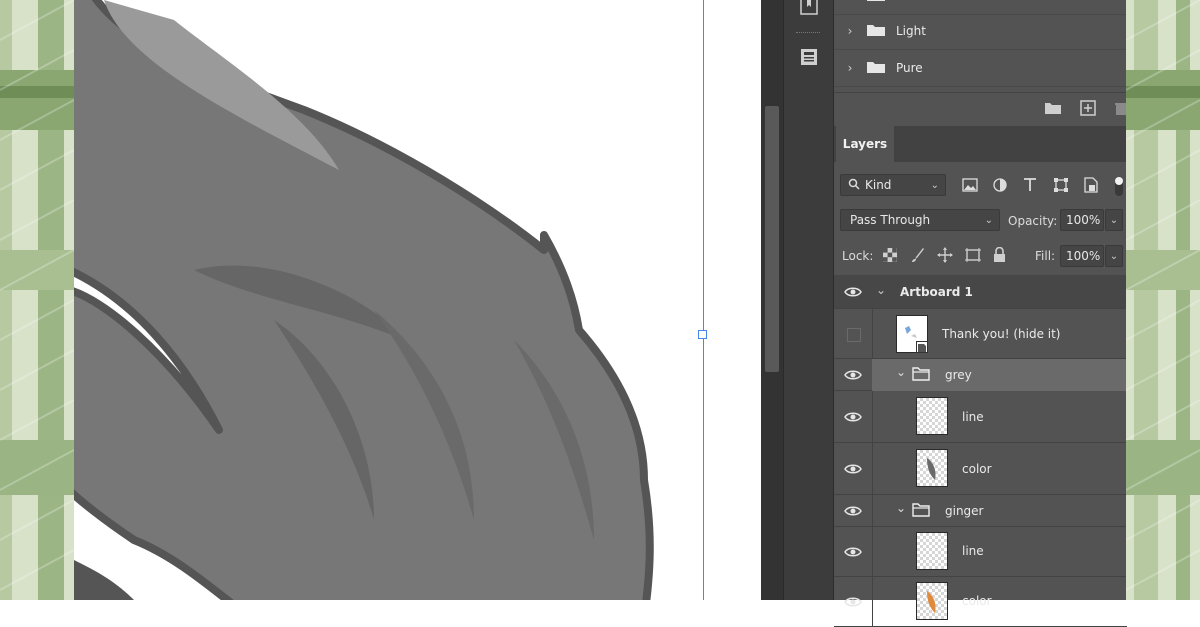 The height and width of the screenshot is (627, 1200). I want to click on smart-object-filter-icon, so click(1091, 186).